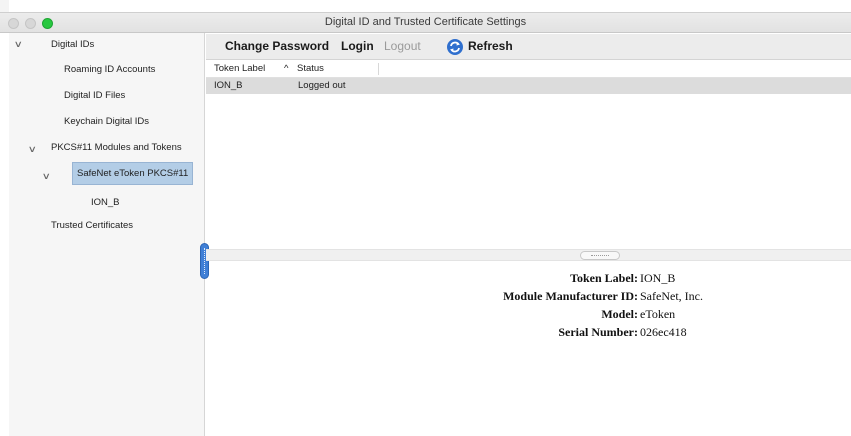  I want to click on column-divider, so click(378, 69).